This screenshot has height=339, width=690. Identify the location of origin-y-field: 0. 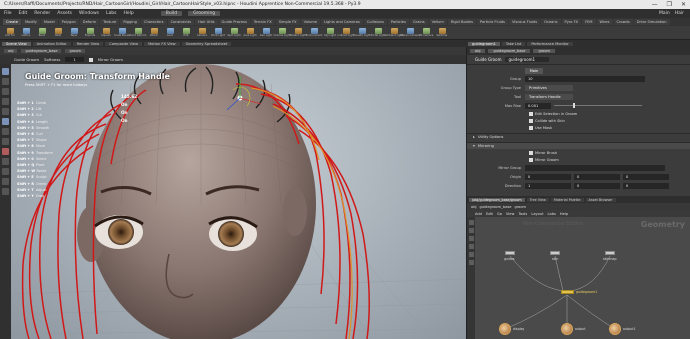
(597, 176).